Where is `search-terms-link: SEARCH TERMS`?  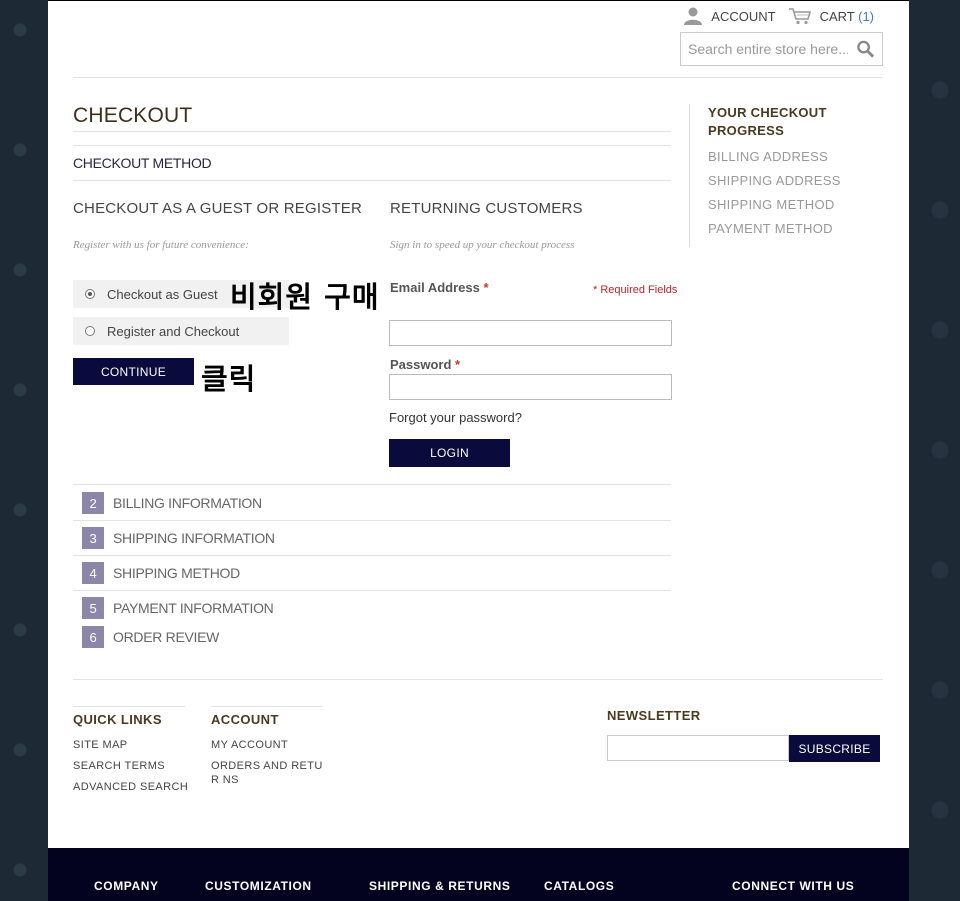 search-terms-link: SEARCH TERMS is located at coordinates (119, 766).